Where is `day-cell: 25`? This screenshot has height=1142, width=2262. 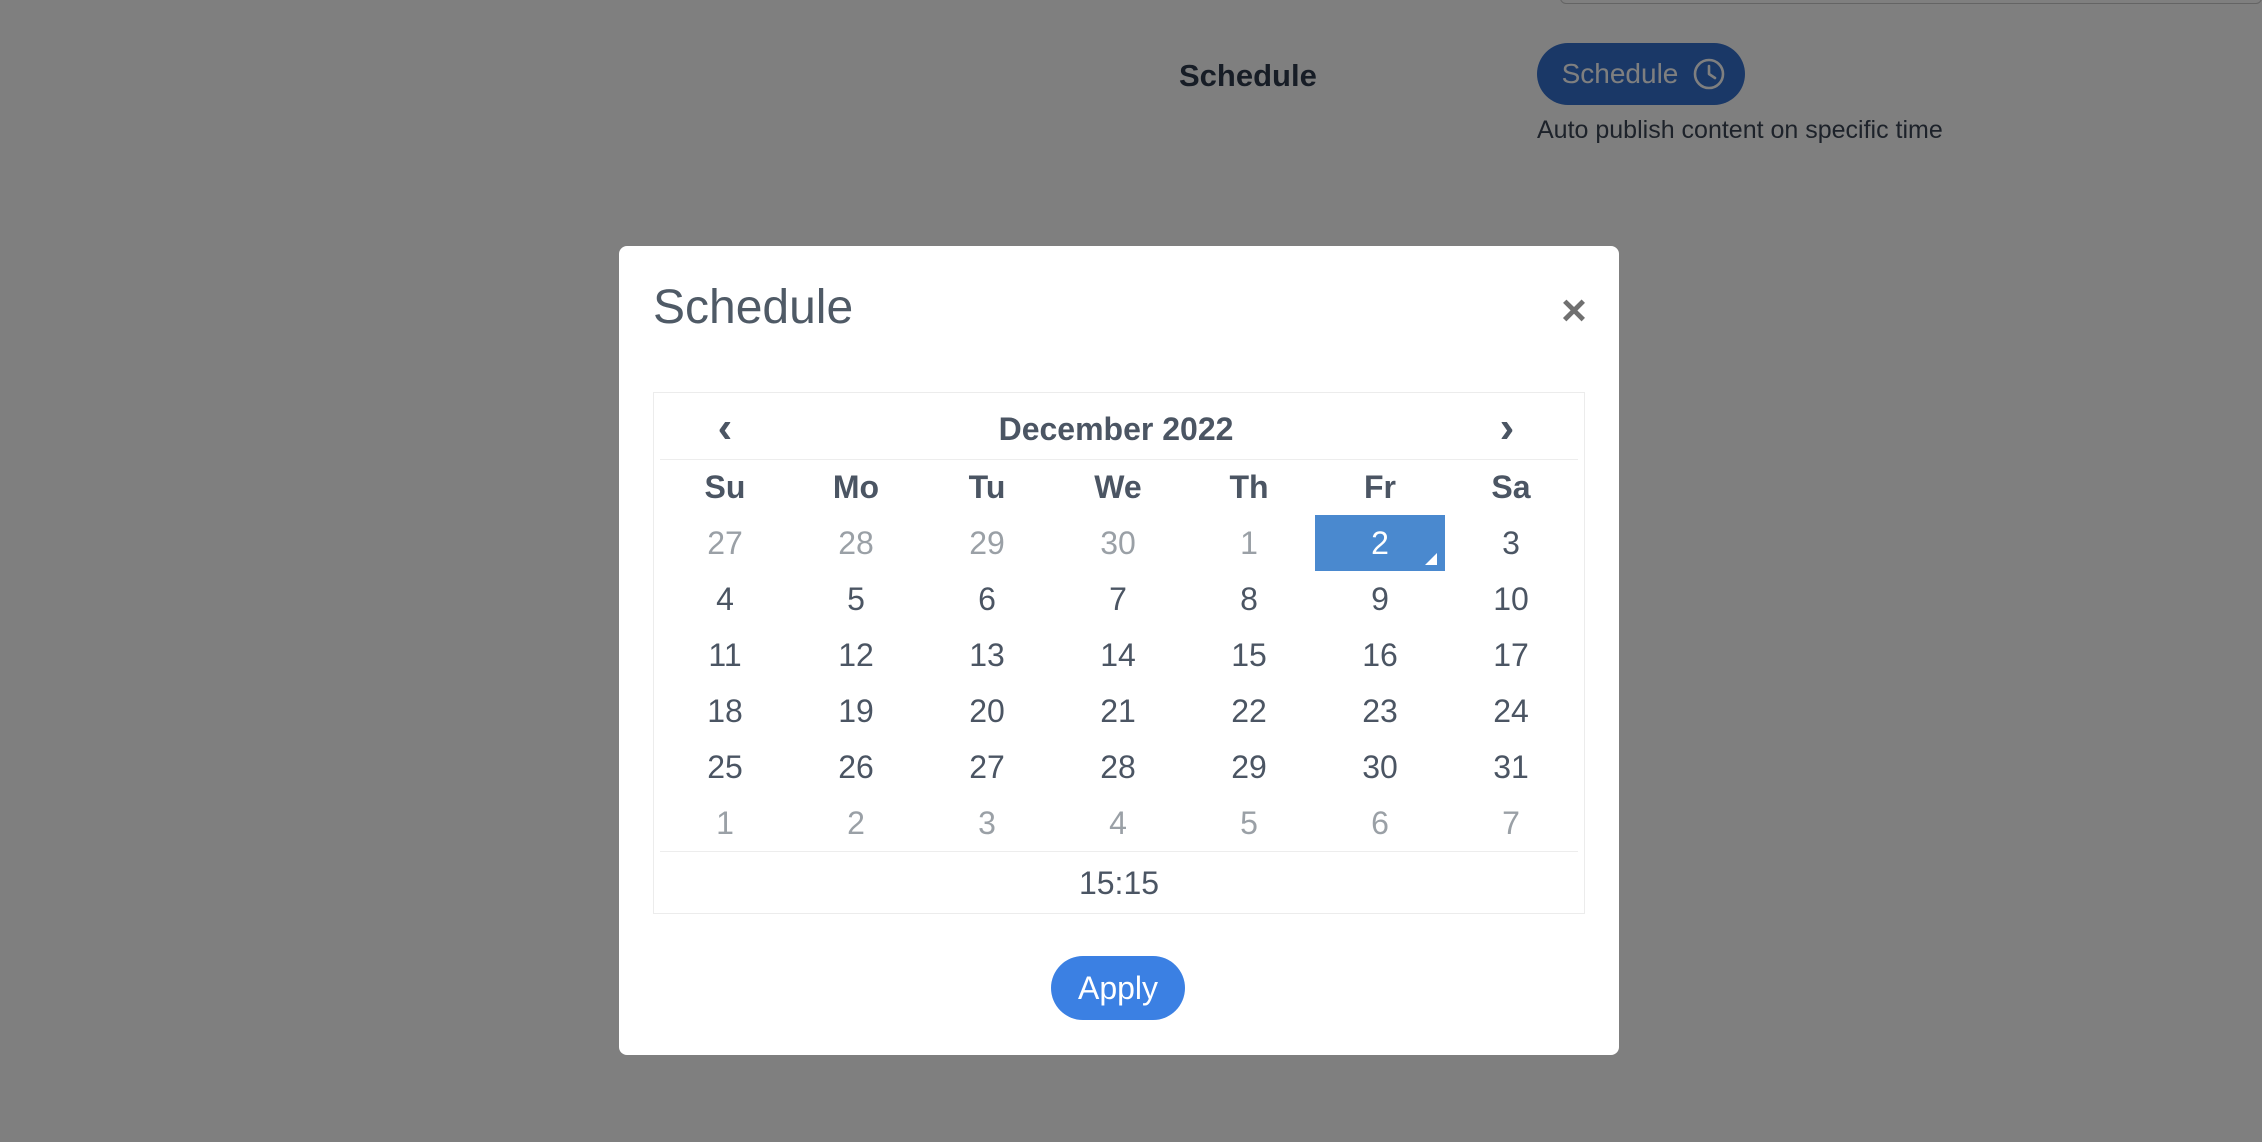
day-cell: 25 is located at coordinates (725, 767).